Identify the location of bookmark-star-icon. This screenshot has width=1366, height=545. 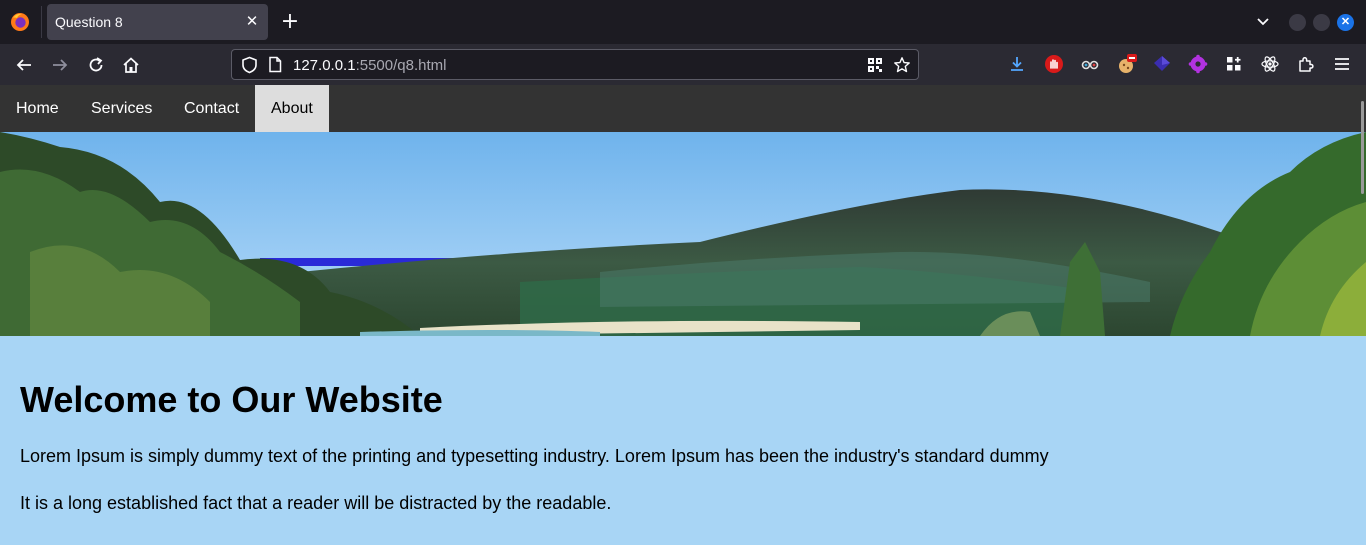
(902, 67).